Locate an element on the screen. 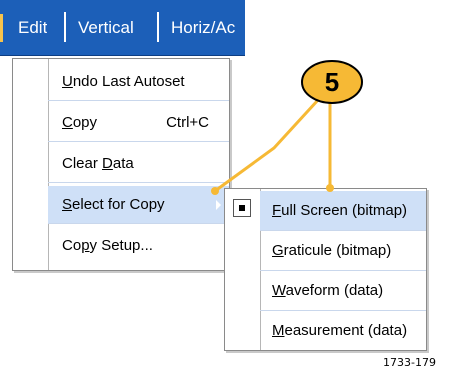 The height and width of the screenshot is (377, 452). menu-gutter is located at coordinates (31, 164).